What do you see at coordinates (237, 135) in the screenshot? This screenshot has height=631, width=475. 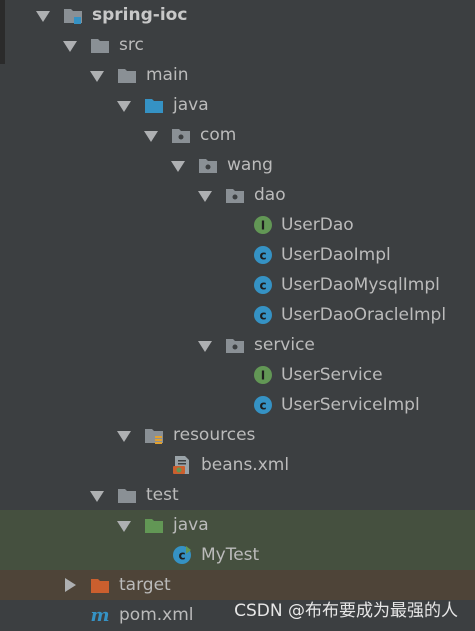 I see `tree-node-com: com` at bounding box center [237, 135].